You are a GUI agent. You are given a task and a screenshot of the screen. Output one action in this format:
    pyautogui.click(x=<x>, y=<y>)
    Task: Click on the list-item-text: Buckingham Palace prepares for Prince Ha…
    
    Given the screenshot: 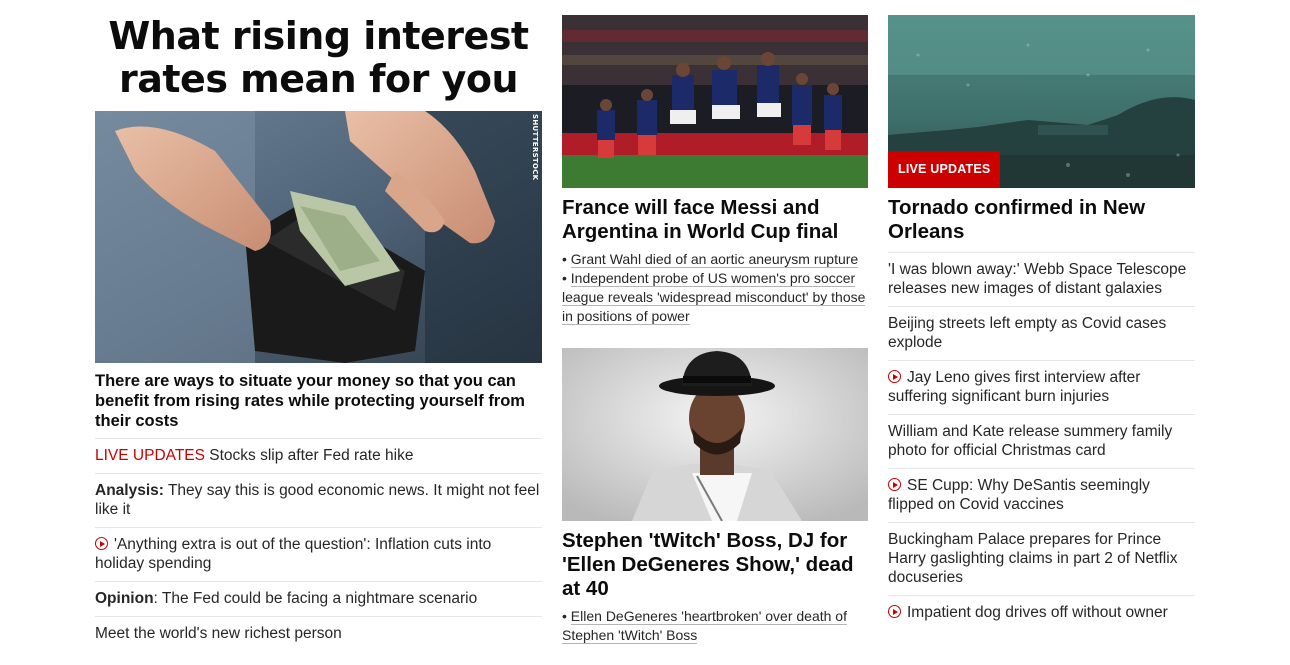 What is the action you would take?
    pyautogui.click(x=1033, y=558)
    